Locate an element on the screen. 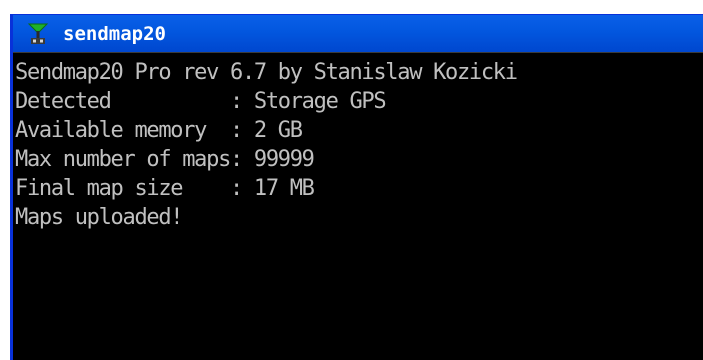 This screenshot has height=360, width=703. gps-antenna-icon is located at coordinates (38, 34).